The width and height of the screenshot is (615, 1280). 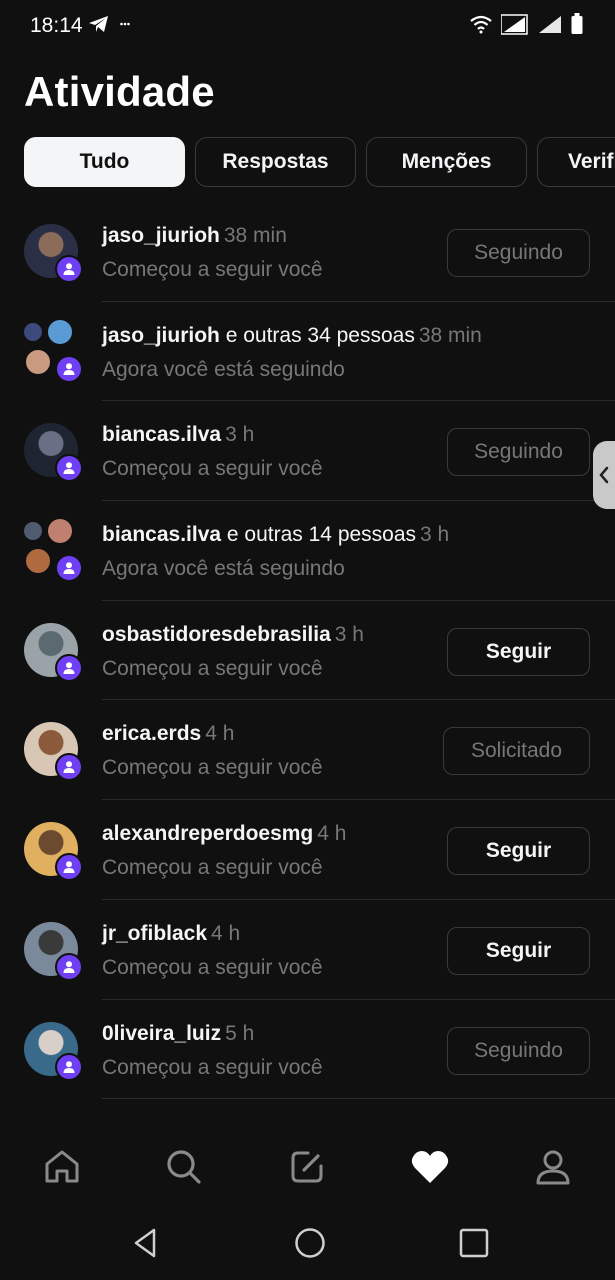 I want to click on system-recents, so click(x=474, y=1243).